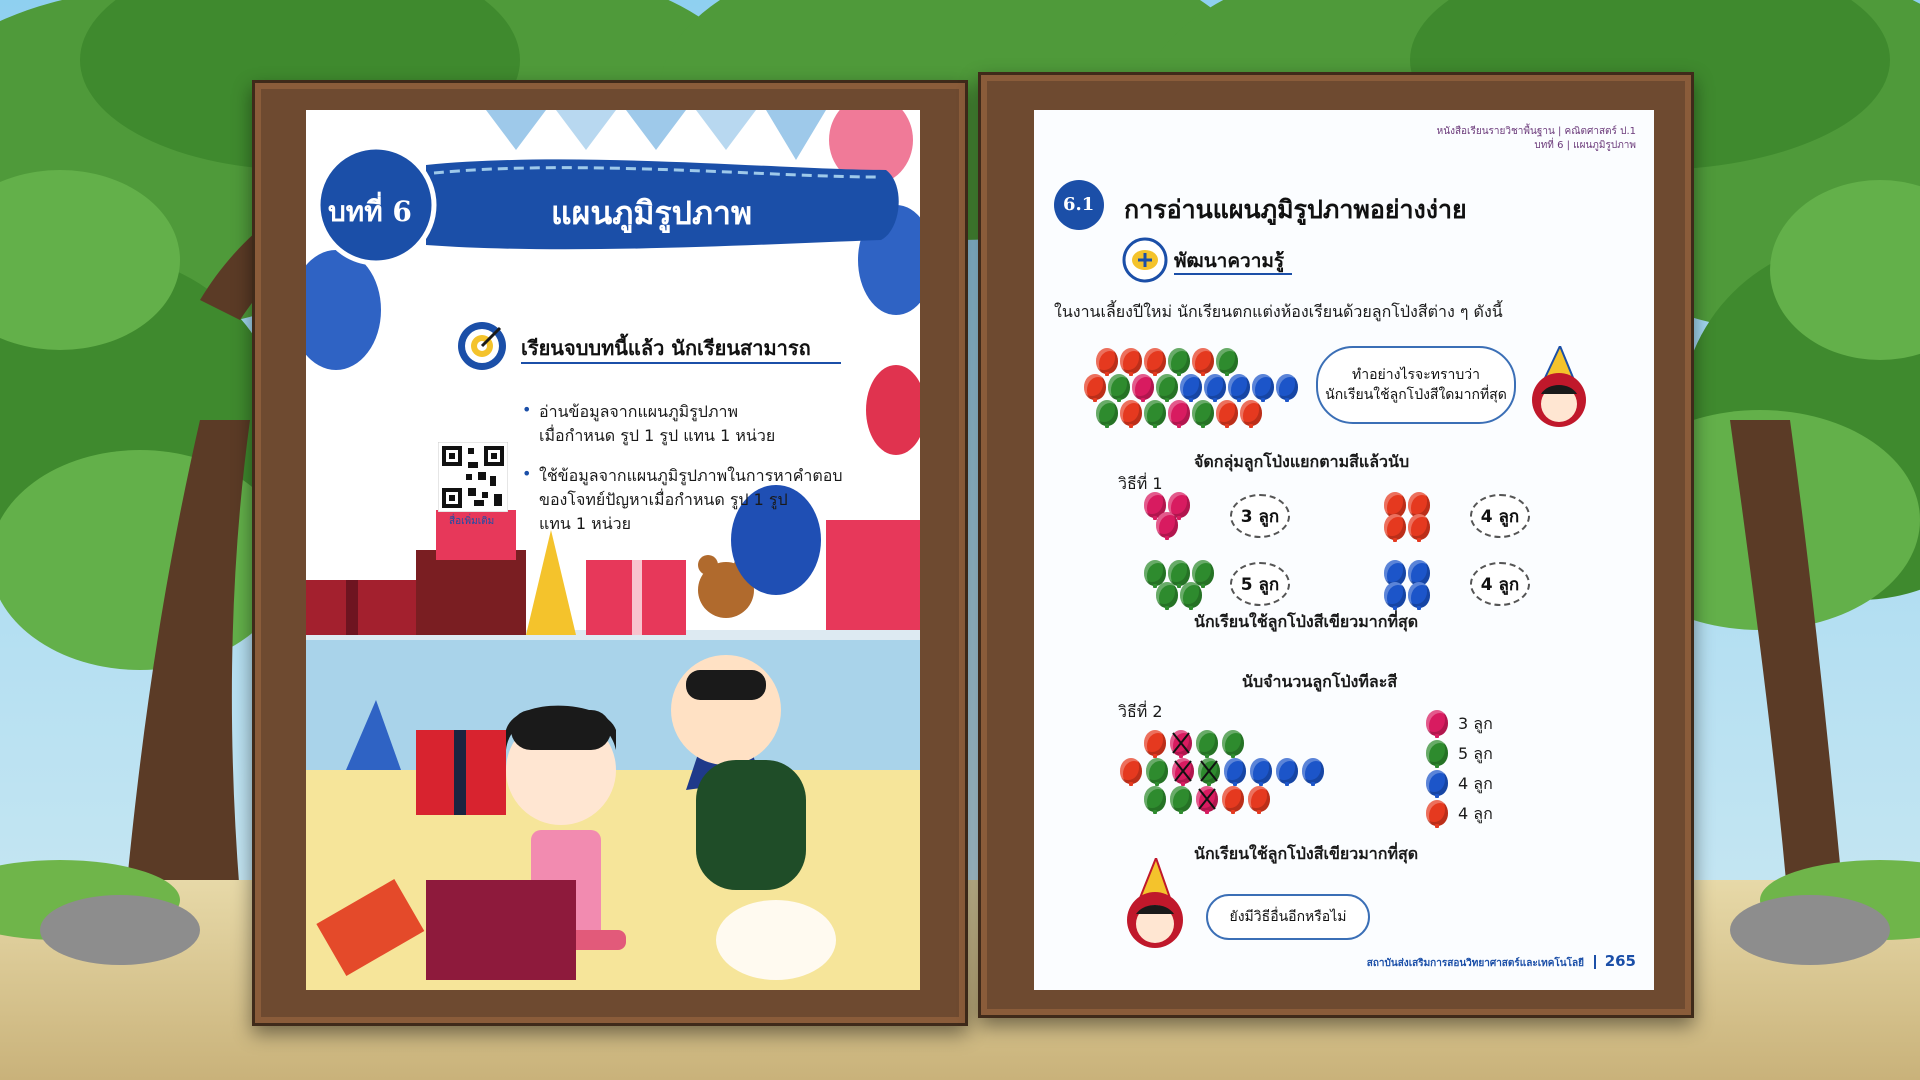 The image size is (1920, 1080). Describe the element at coordinates (472, 521) in the screenshot. I see `qr-caption: สื่อเพิ่มเติม` at that location.